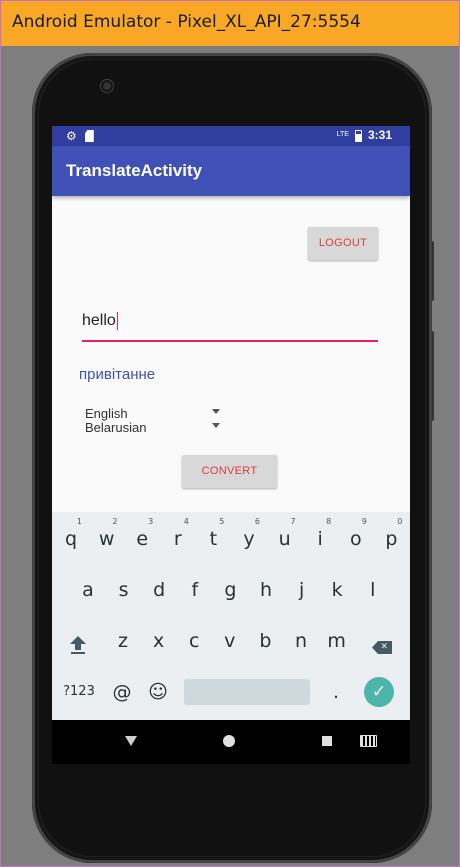  Describe the element at coordinates (131, 741) in the screenshot. I see `back-icon` at that location.